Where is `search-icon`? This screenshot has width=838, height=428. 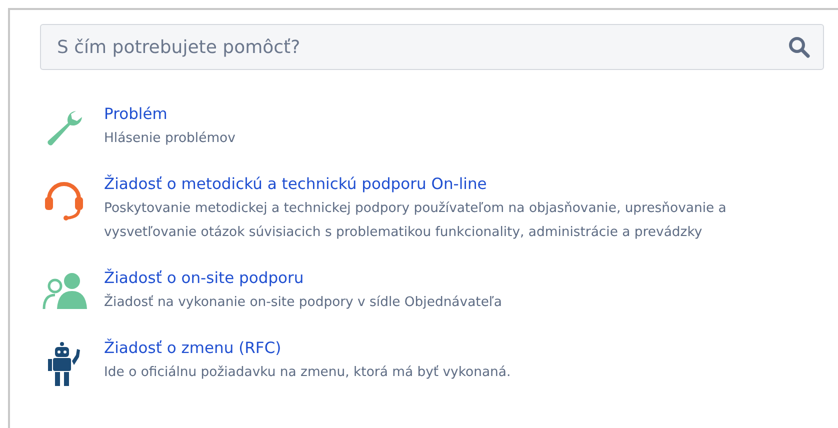 search-icon is located at coordinates (799, 47).